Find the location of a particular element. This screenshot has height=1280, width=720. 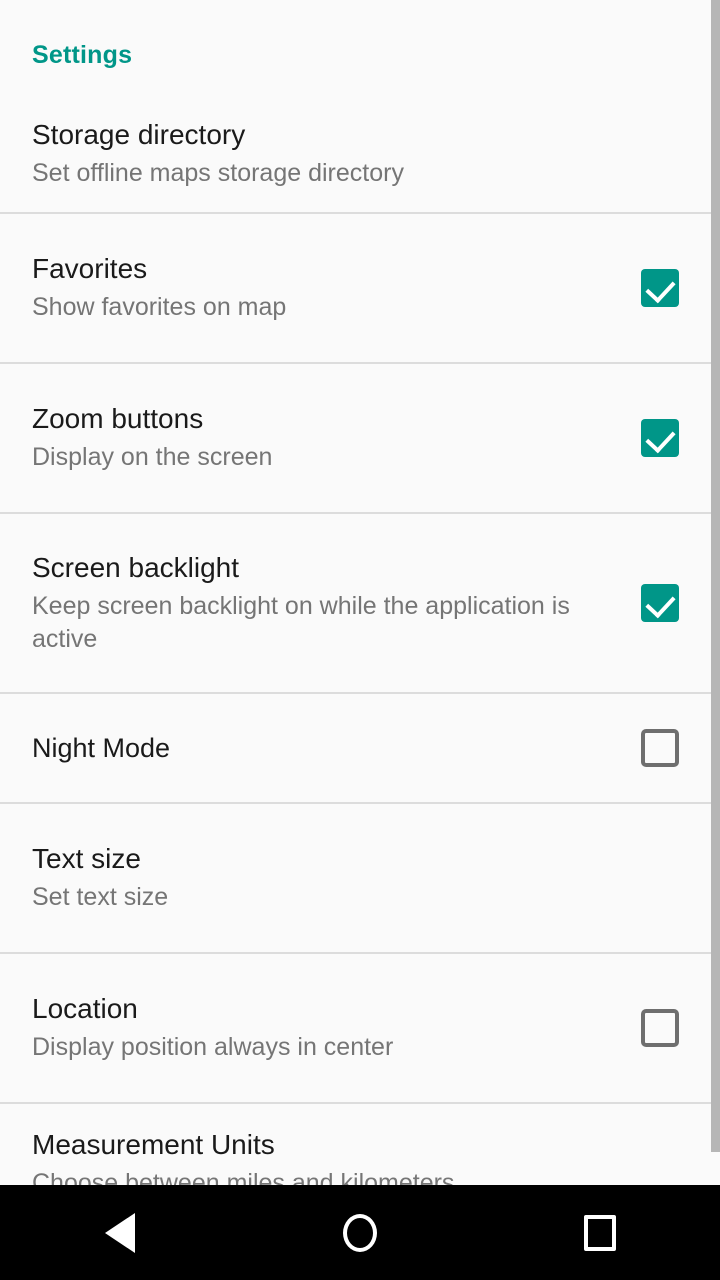

nav-recents-button is located at coordinates (600, 1232).